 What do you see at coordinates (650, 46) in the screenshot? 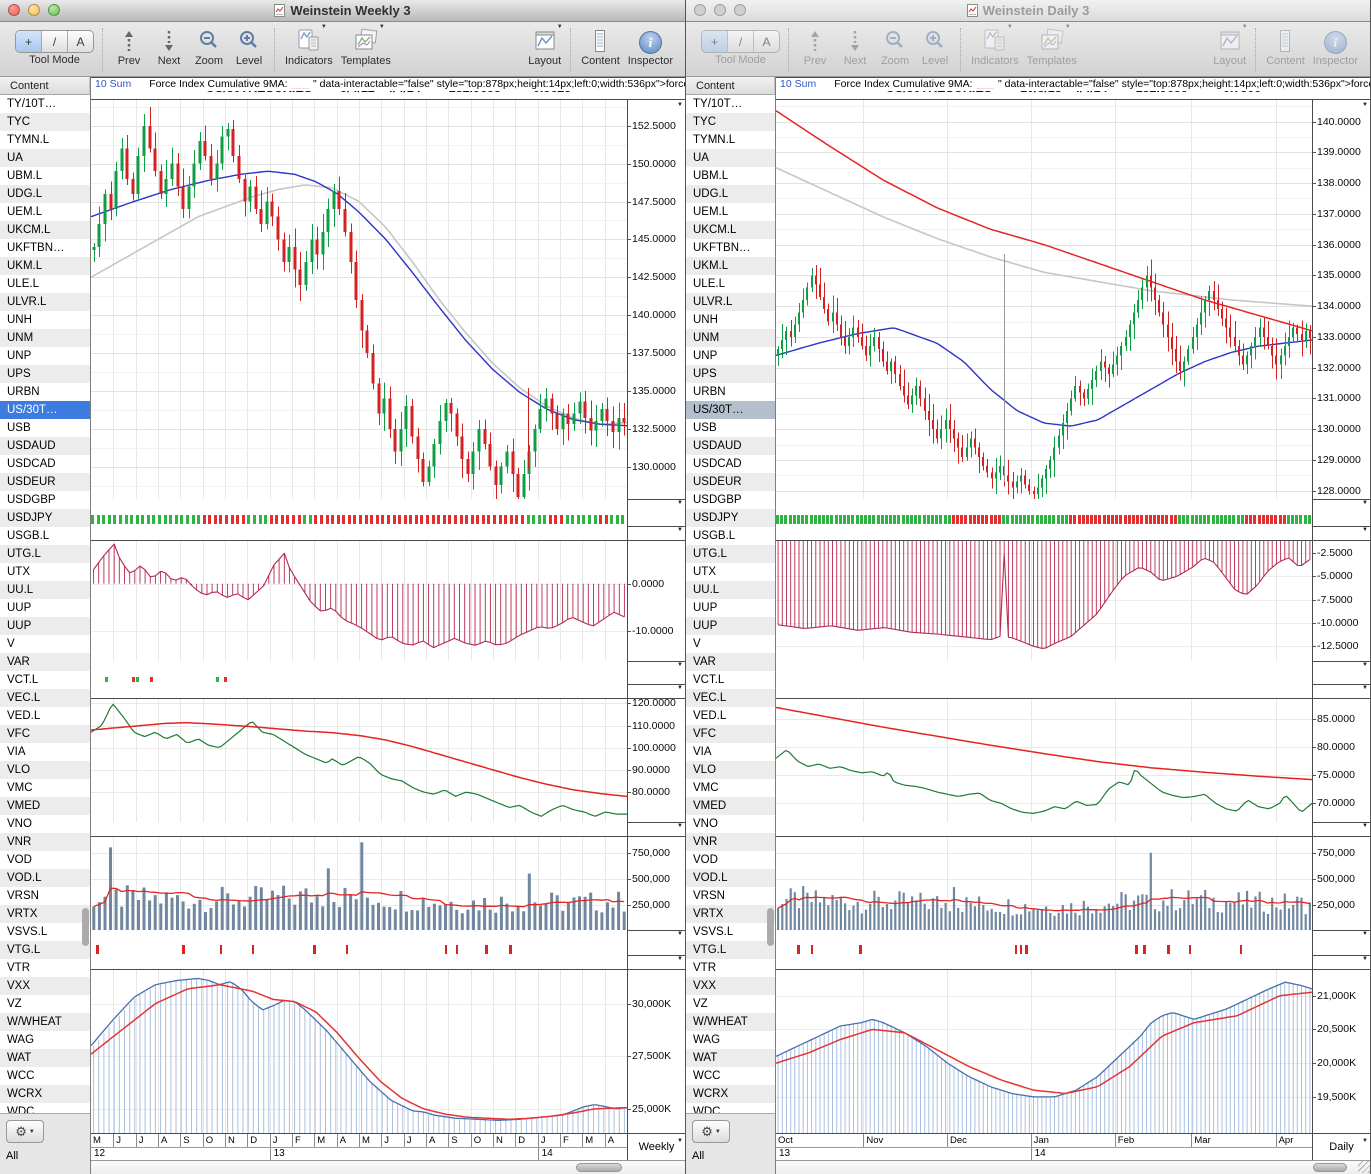
I see `inspector-button: i Inspector` at bounding box center [650, 46].